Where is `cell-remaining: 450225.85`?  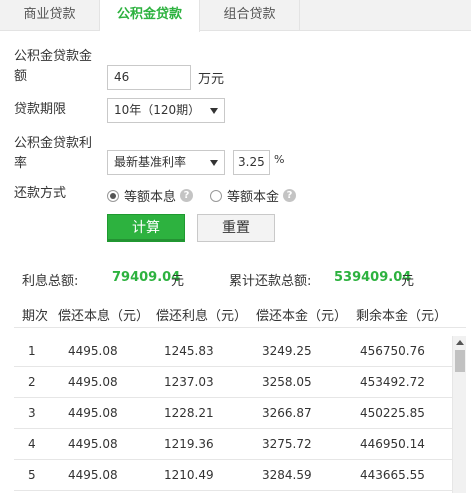
cell-remaining: 450225.85 is located at coordinates (392, 413).